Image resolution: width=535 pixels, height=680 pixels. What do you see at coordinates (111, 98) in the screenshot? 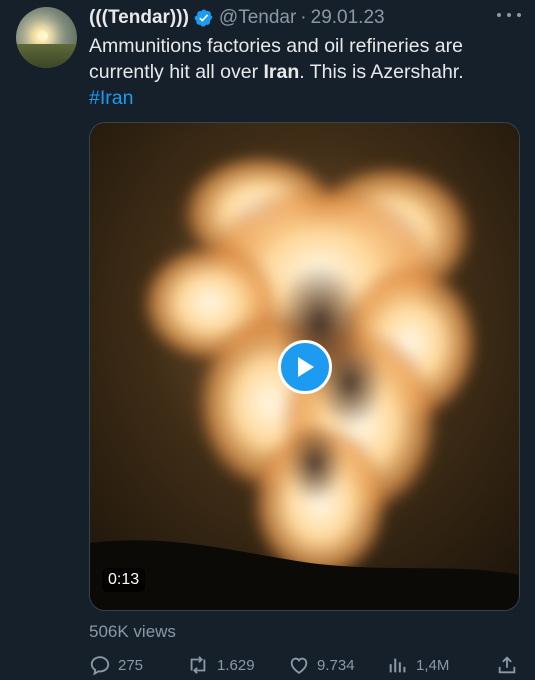
I see `hashtag-link: #Iran` at bounding box center [111, 98].